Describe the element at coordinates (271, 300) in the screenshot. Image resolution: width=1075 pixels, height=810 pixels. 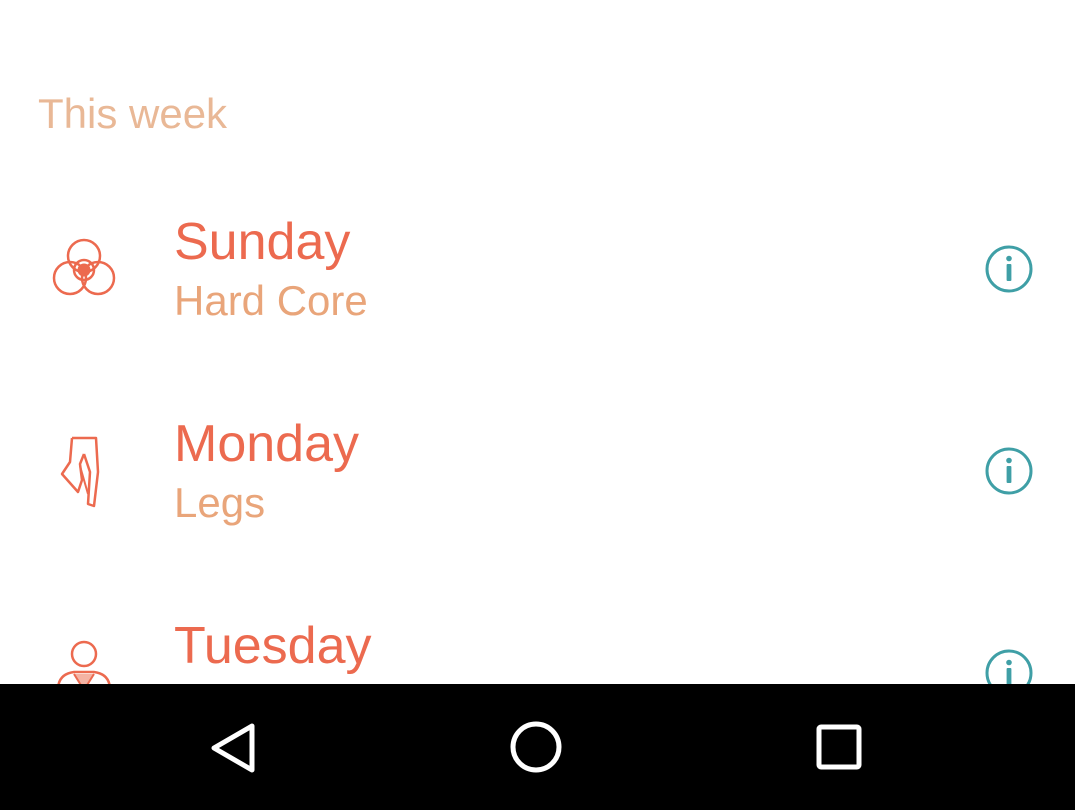
I see `workout-label: Hard Core` at that location.